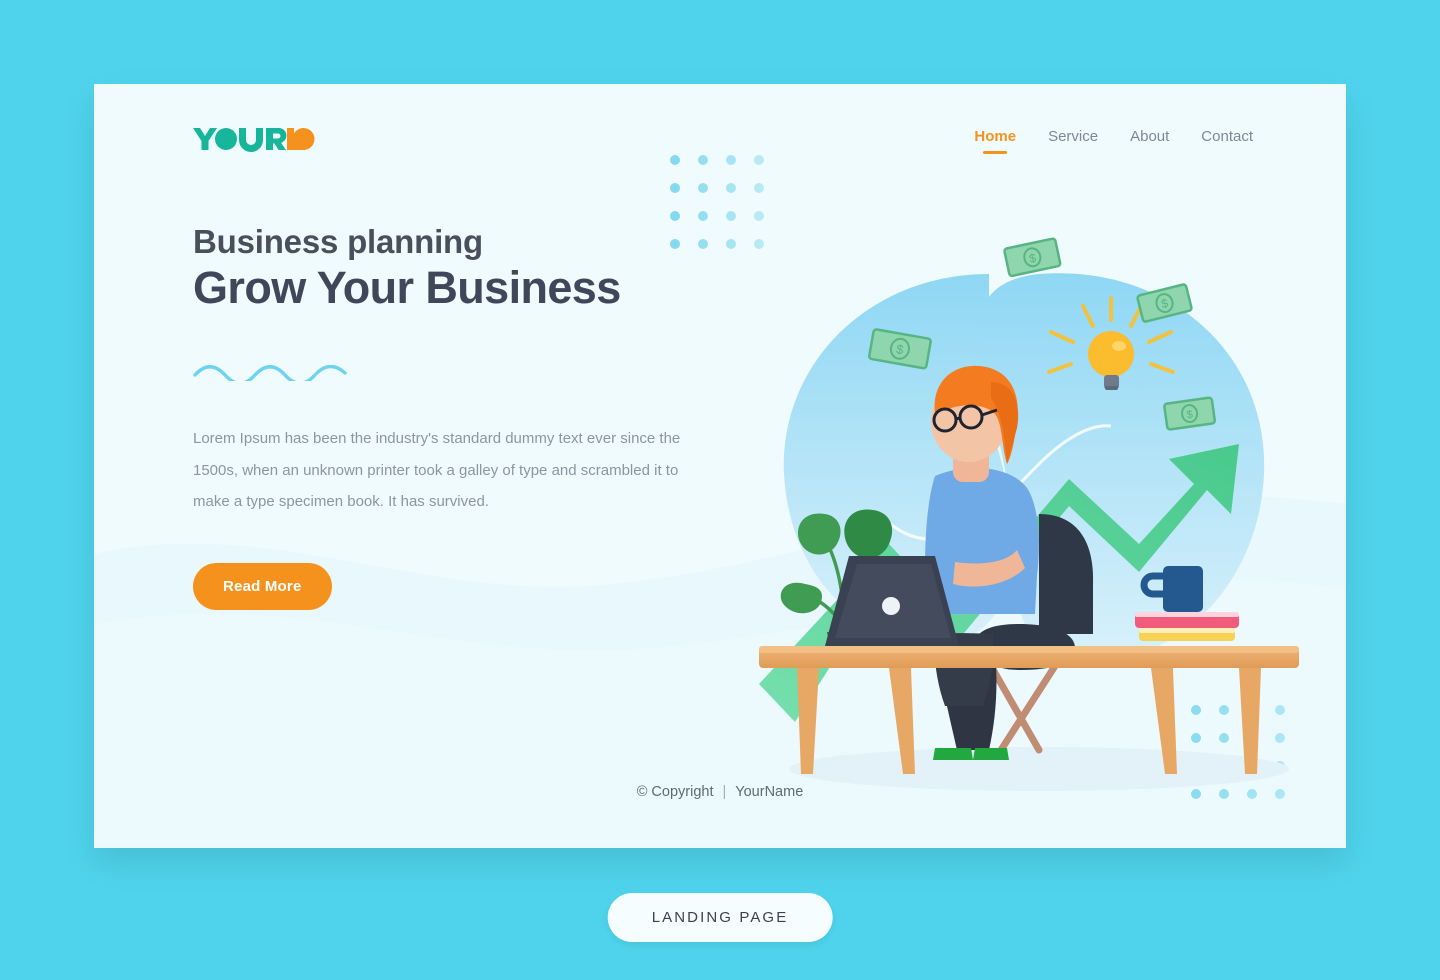 This screenshot has height=980, width=1440. What do you see at coordinates (720, 792) in the screenshot?
I see `copyright-footer: © Copyright | YourName` at bounding box center [720, 792].